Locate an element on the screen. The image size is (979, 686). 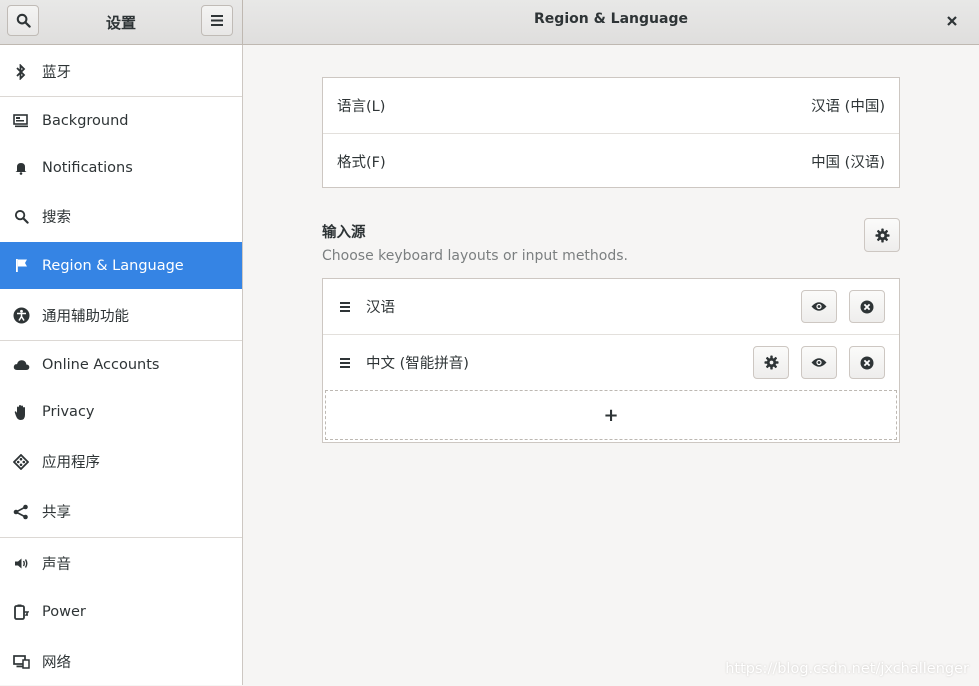
search-button is located at coordinates (23, 20).